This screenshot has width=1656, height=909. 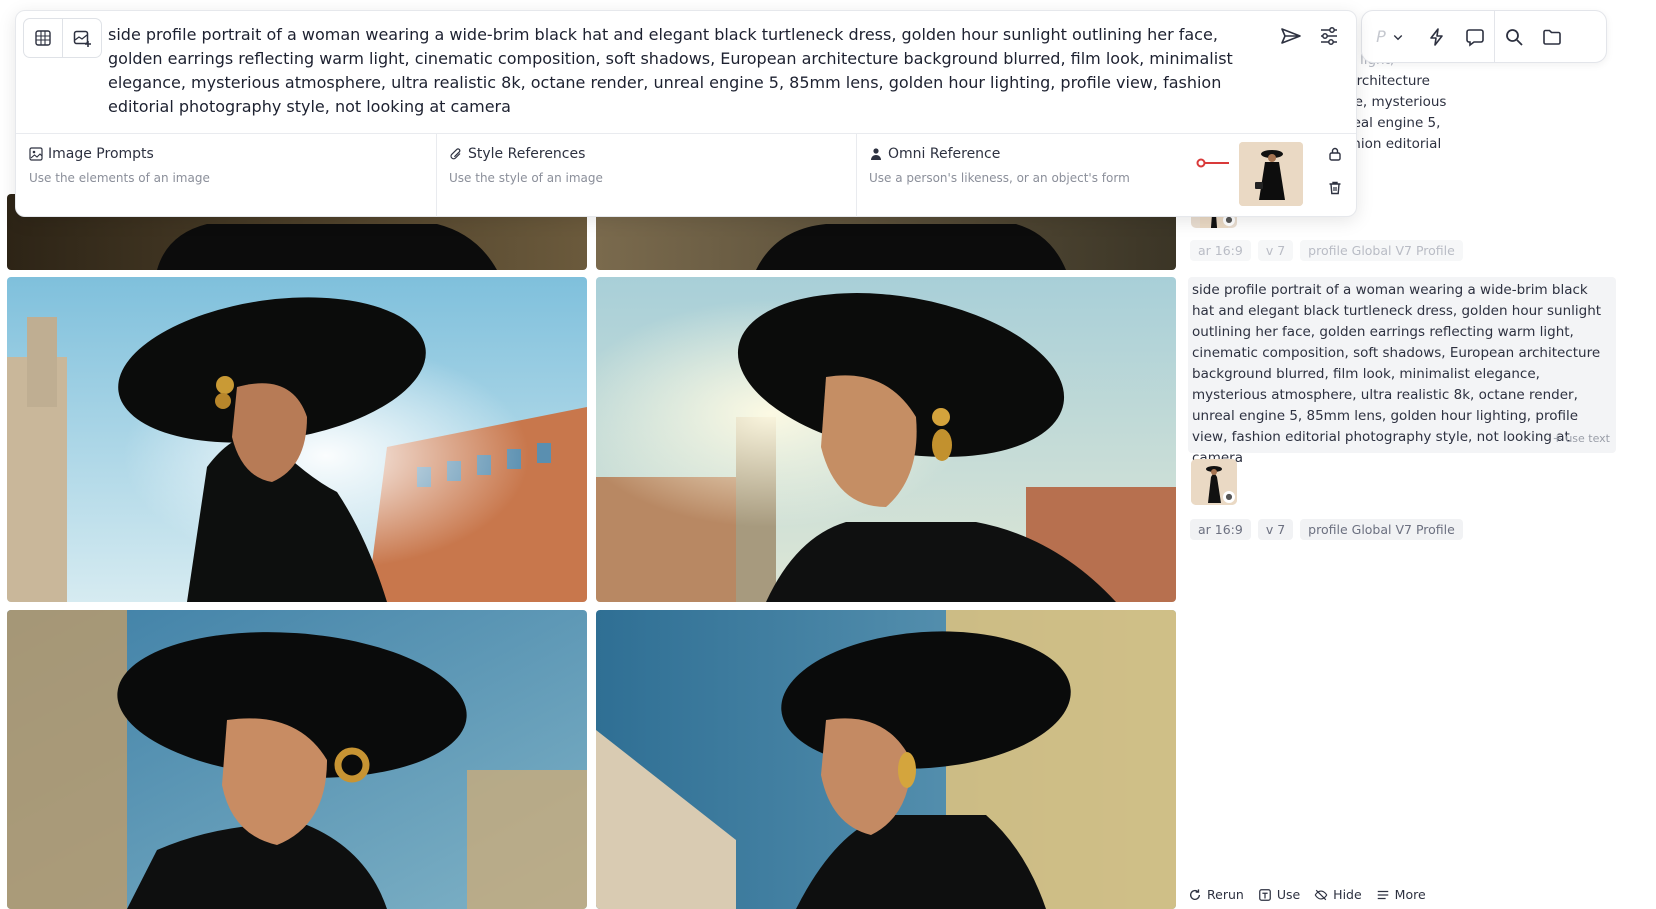 I want to click on personalize-glyph: P, so click(x=1381, y=36).